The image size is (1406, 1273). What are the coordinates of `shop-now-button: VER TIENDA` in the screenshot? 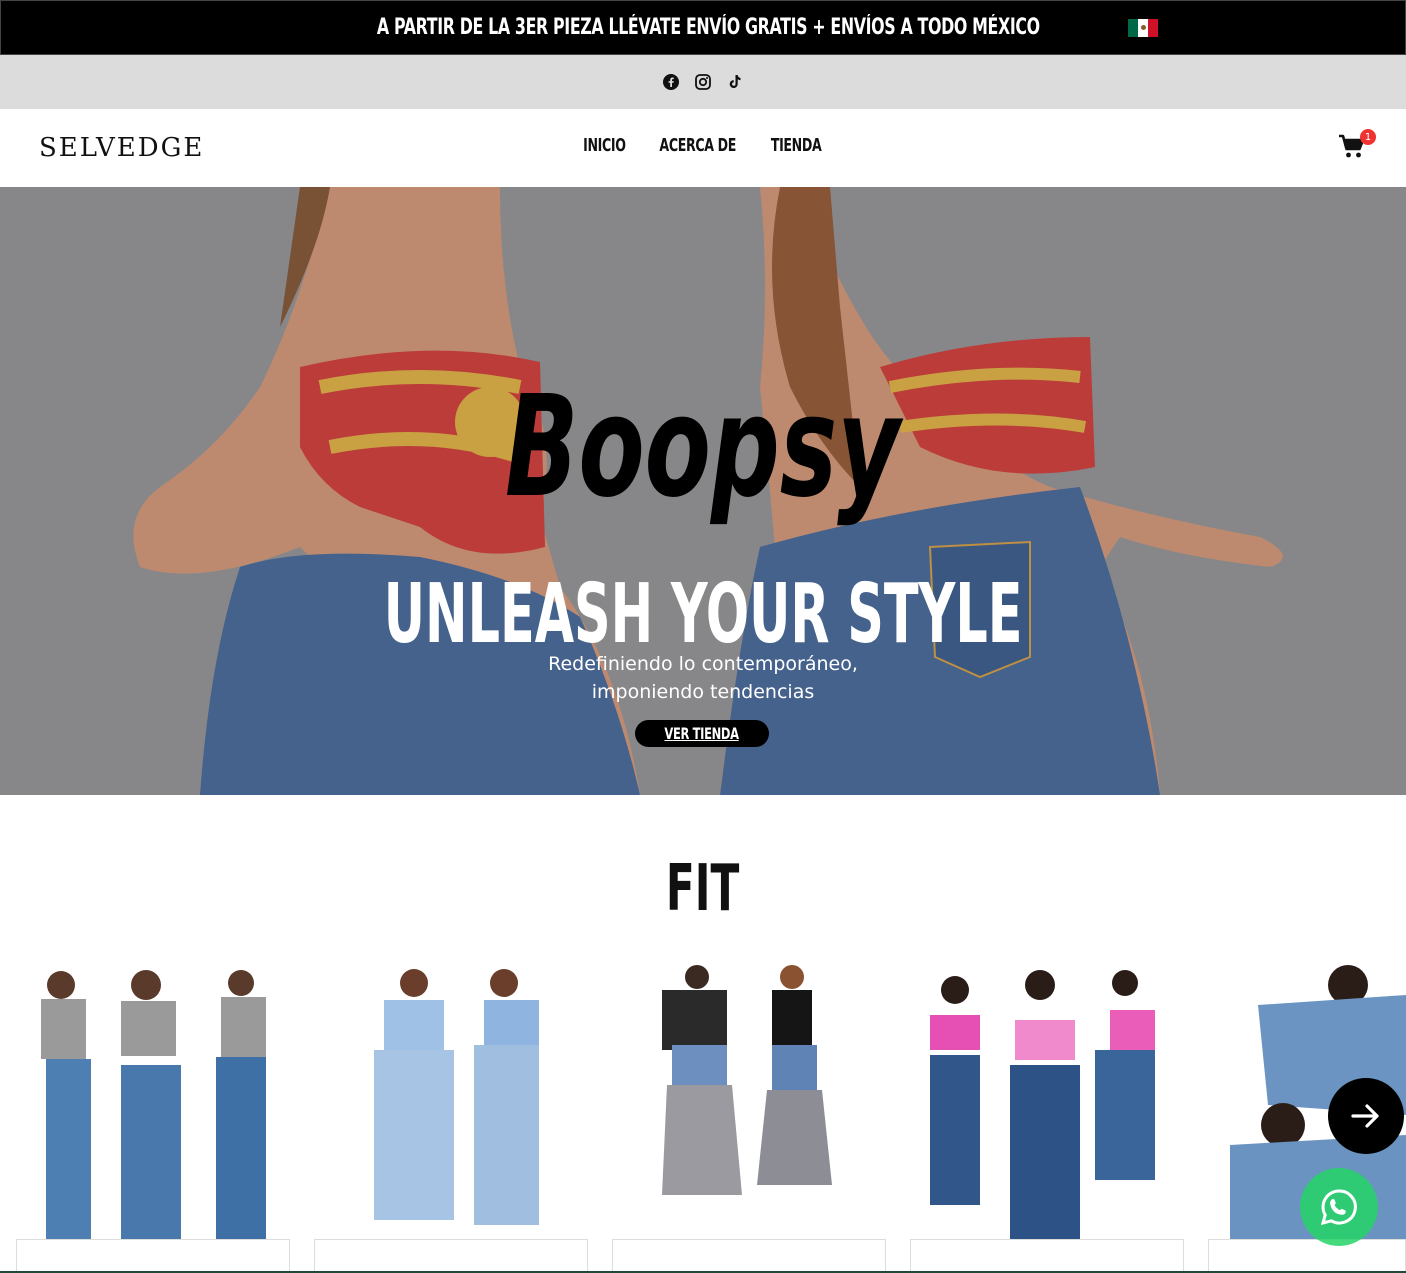 It's located at (702, 733).